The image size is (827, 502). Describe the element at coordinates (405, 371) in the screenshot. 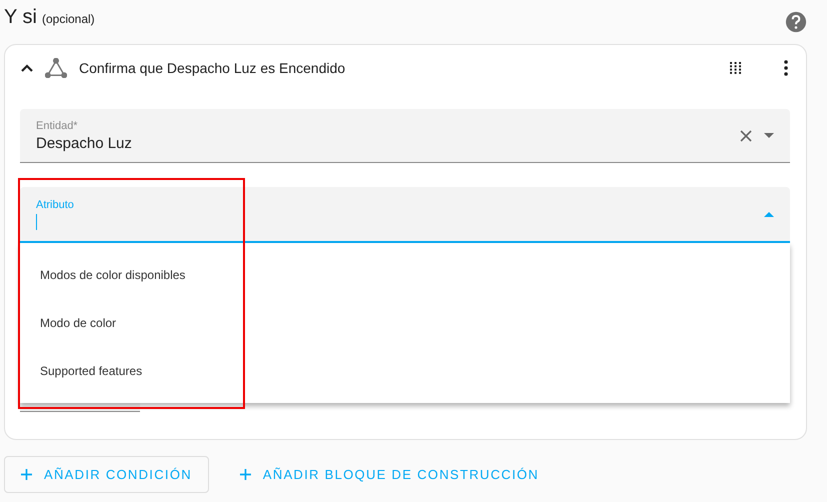

I see `menu-option: Supported features` at that location.